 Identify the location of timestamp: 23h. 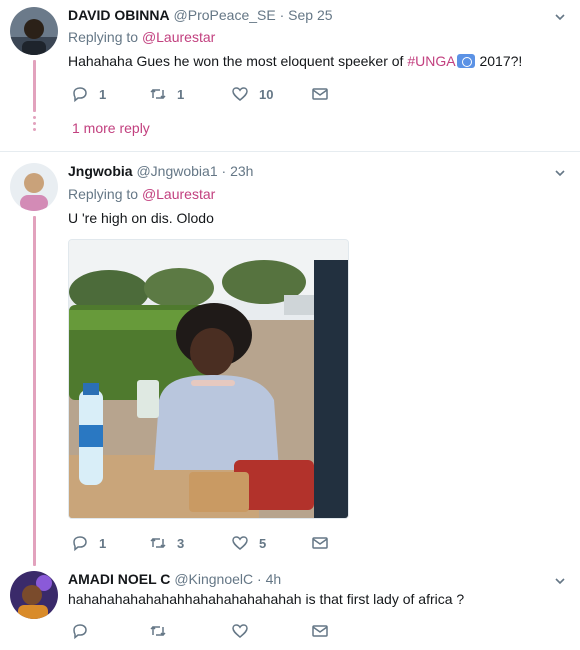
(241, 171).